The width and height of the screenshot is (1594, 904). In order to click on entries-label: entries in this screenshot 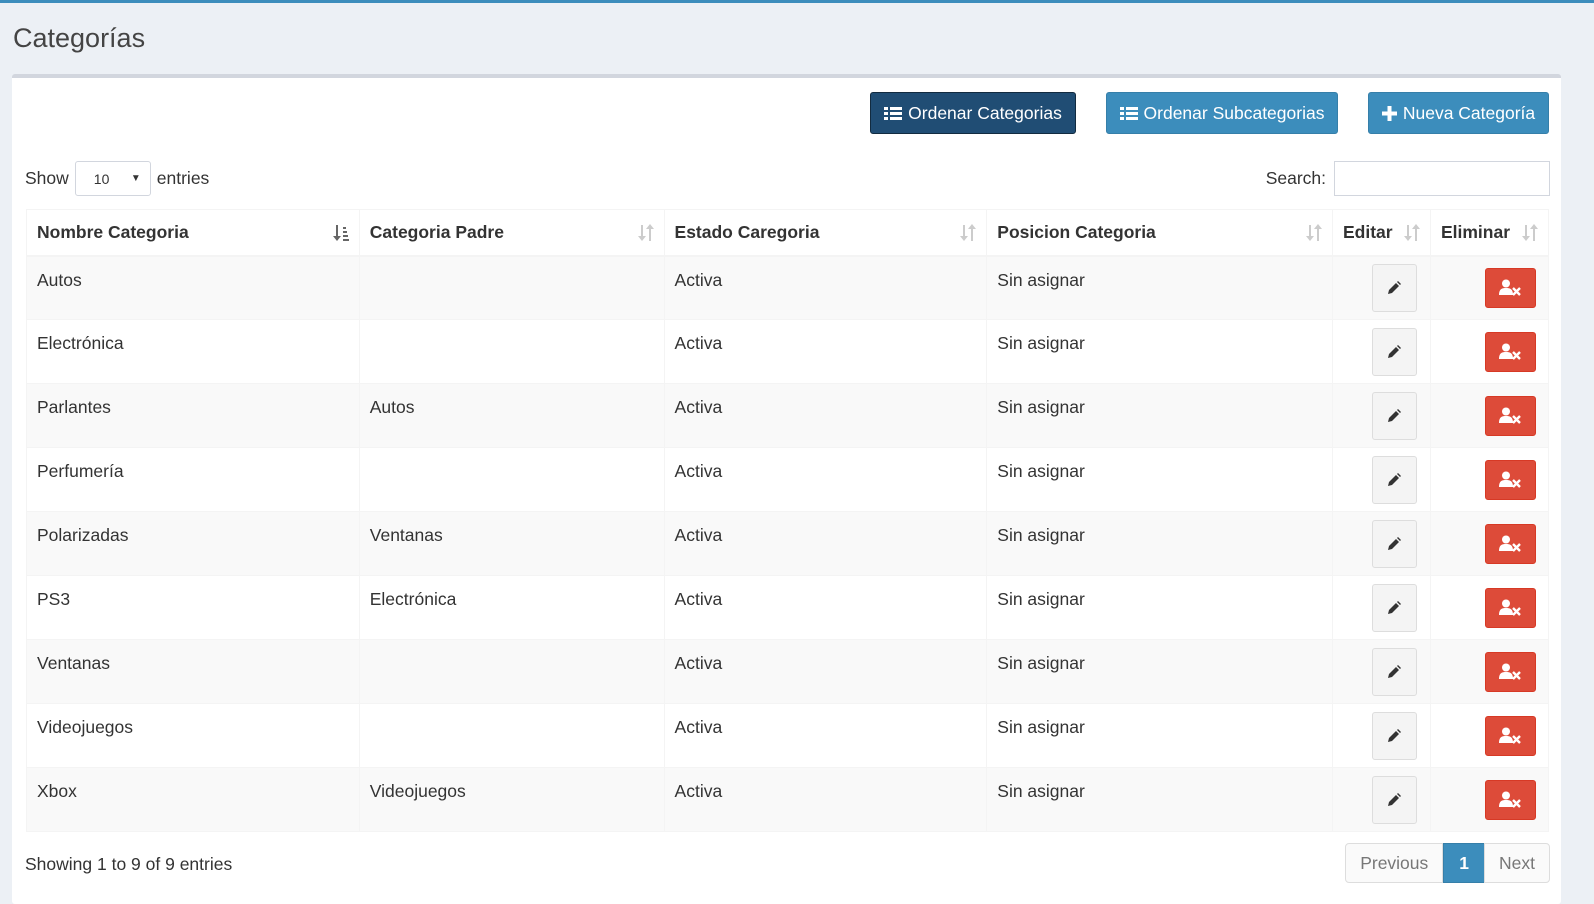, I will do `click(183, 178)`.